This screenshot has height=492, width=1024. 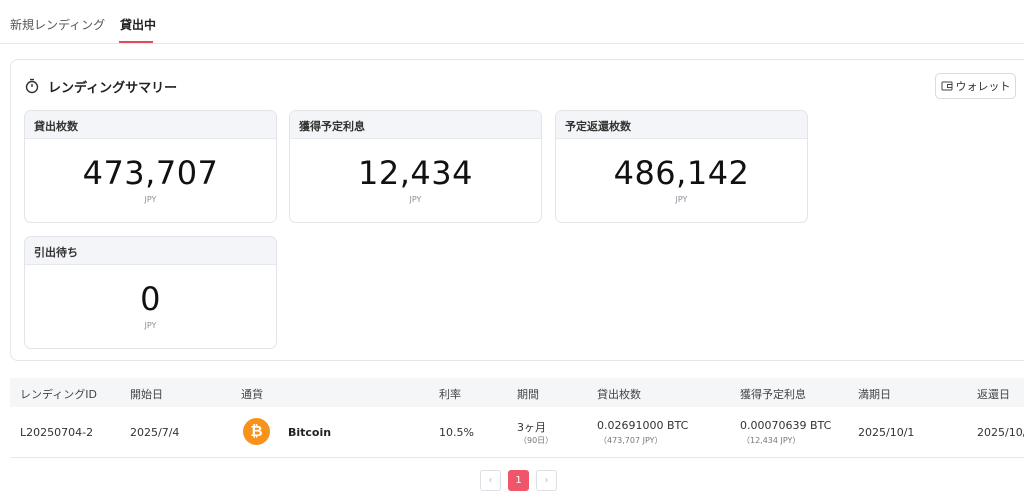 What do you see at coordinates (150, 251) in the screenshot?
I see `card-label: 引出待ち` at bounding box center [150, 251].